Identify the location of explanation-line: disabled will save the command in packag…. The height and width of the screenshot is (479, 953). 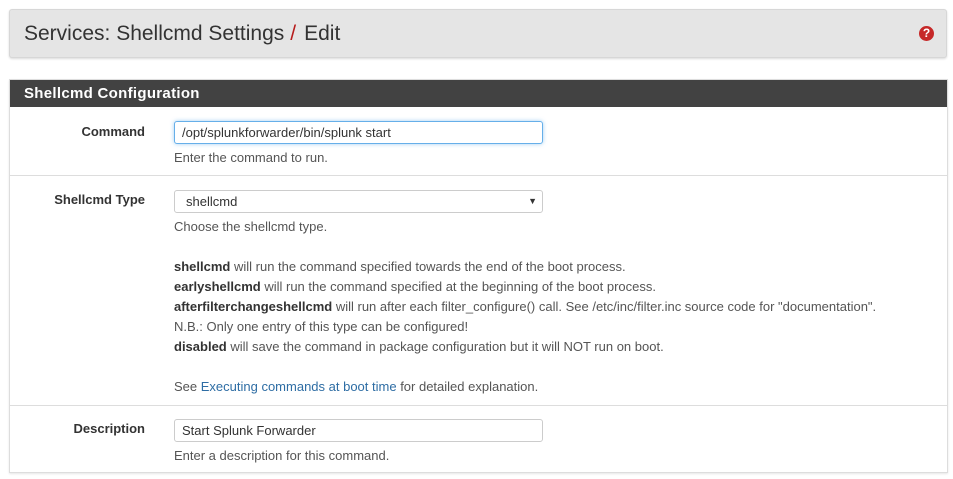
(419, 346).